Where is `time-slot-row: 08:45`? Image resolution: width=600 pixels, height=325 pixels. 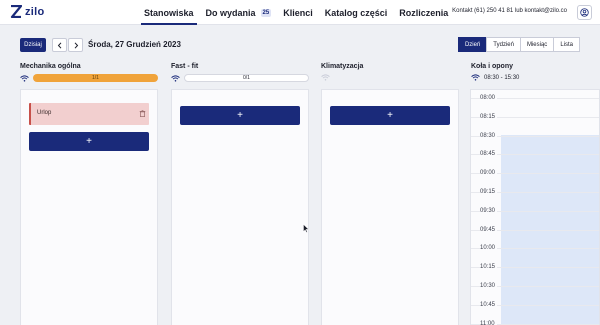
time-slot-row: 08:45 is located at coordinates (535, 154).